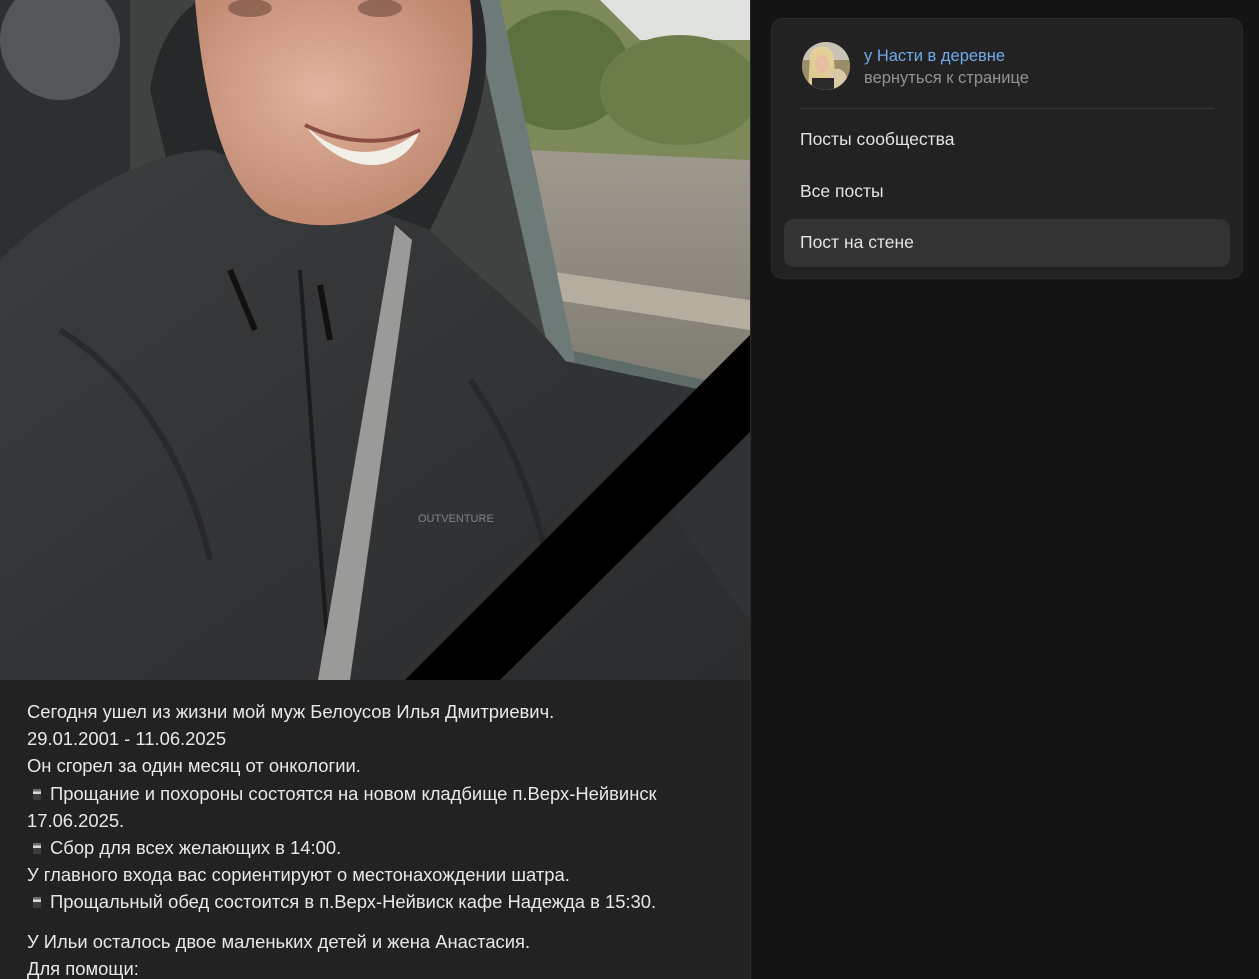 The width and height of the screenshot is (1259, 979). What do you see at coordinates (934, 56) in the screenshot?
I see `community-name: у Насти в деревне` at bounding box center [934, 56].